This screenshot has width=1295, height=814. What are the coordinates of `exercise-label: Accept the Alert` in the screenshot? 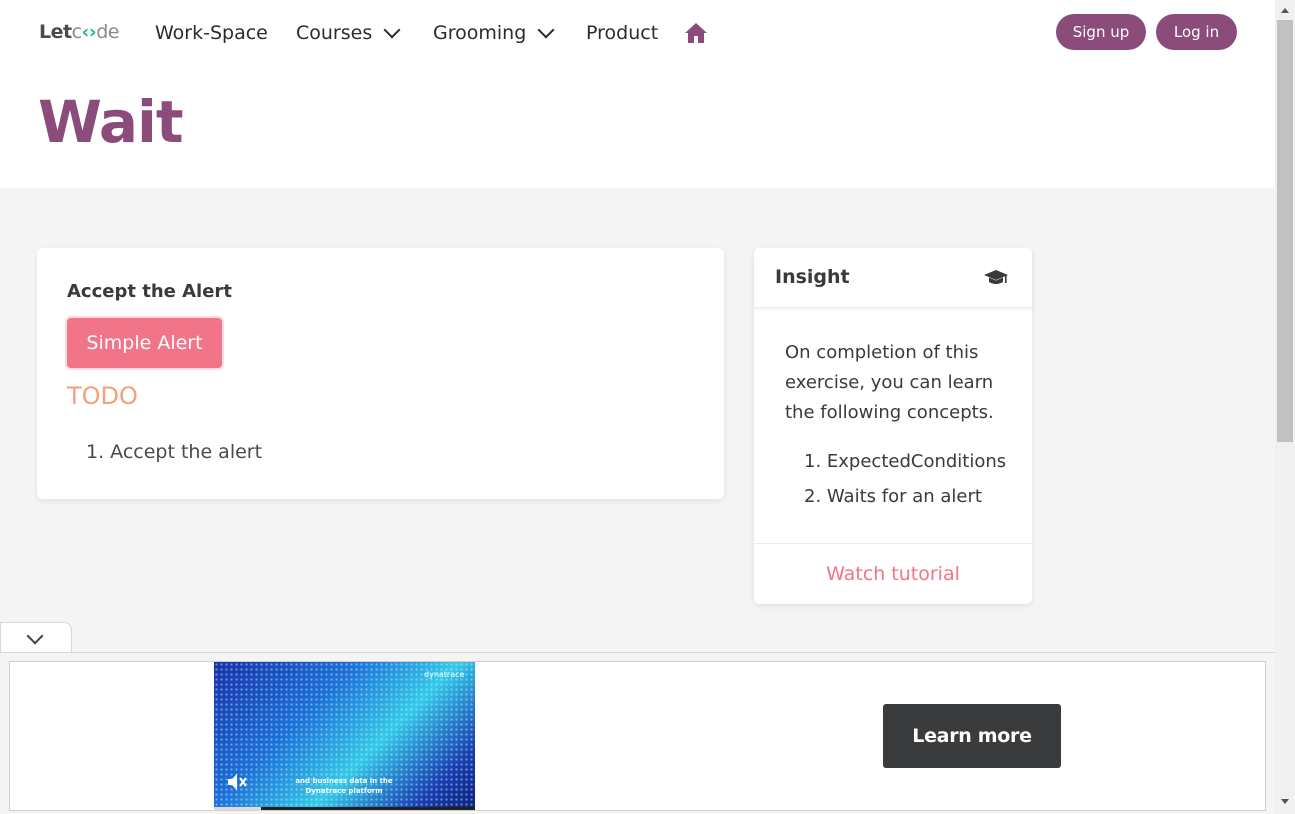 It's located at (149, 291).